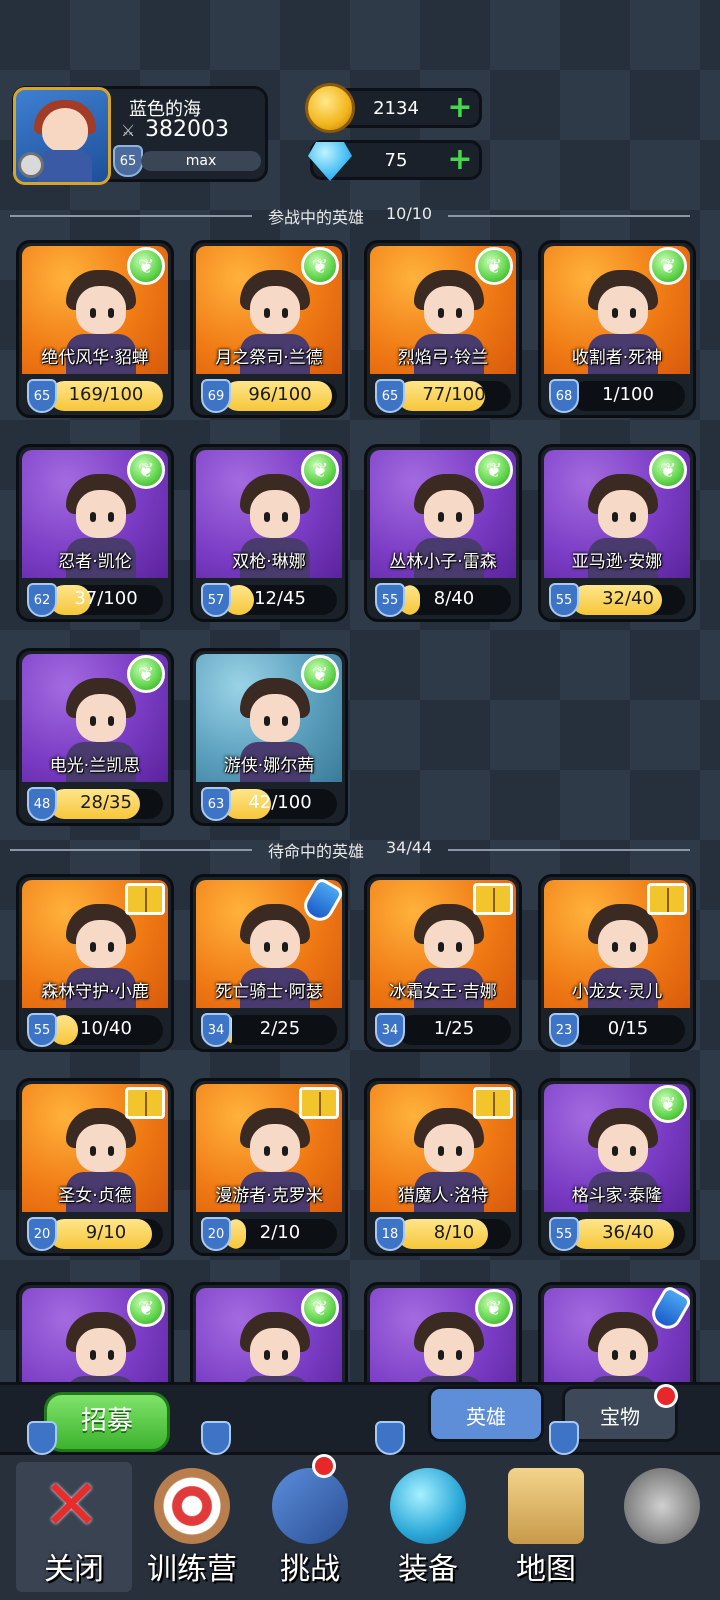 Image resolution: width=720 pixels, height=1600 pixels. I want to click on hero-name: 冰霜女王·吉娜, so click(443, 992).